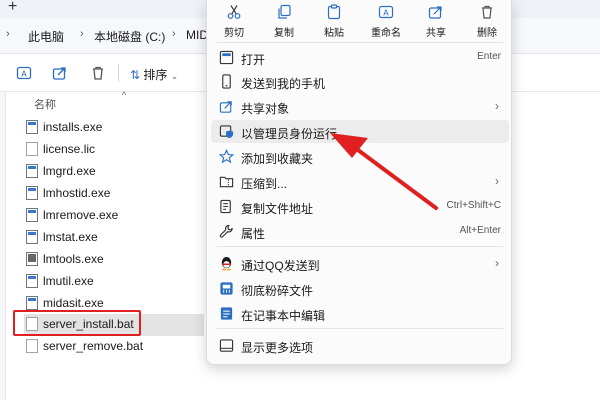 The image size is (600, 400). What do you see at coordinates (234, 12) in the screenshot?
I see `scissors-icon` at bounding box center [234, 12].